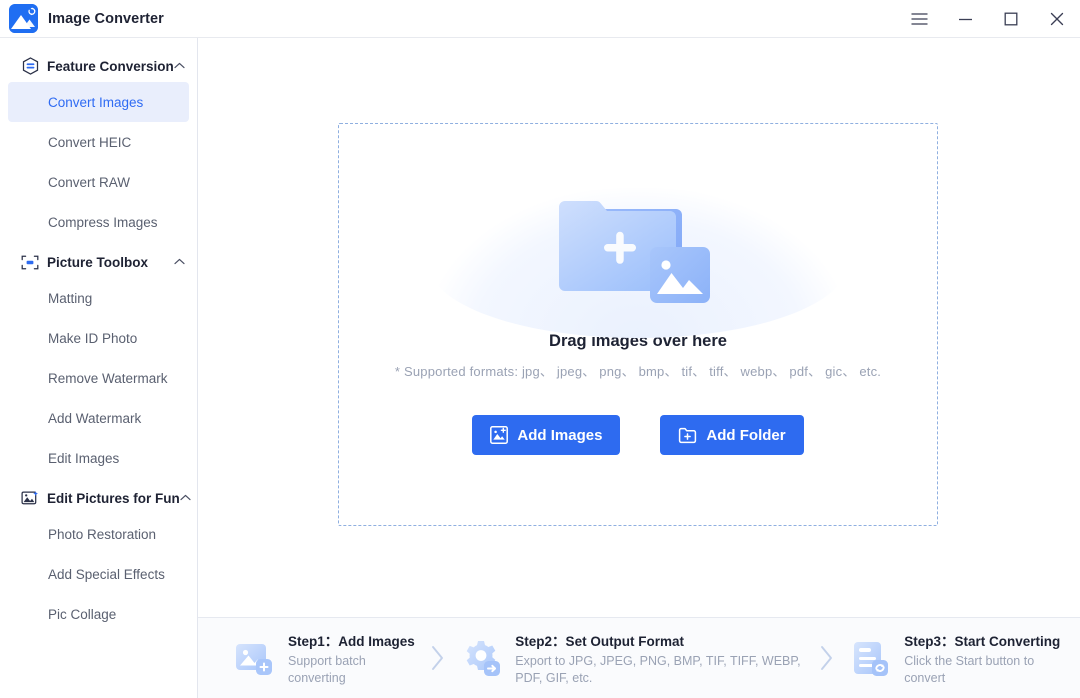 The width and height of the screenshot is (1080, 698). What do you see at coordinates (108, 378) in the screenshot?
I see `sidebar-item-label: Remove Watermark` at bounding box center [108, 378].